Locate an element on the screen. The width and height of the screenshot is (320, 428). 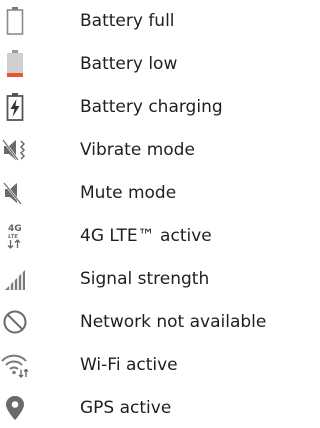
list-item: Wi-Fi active is located at coordinates (145, 364).